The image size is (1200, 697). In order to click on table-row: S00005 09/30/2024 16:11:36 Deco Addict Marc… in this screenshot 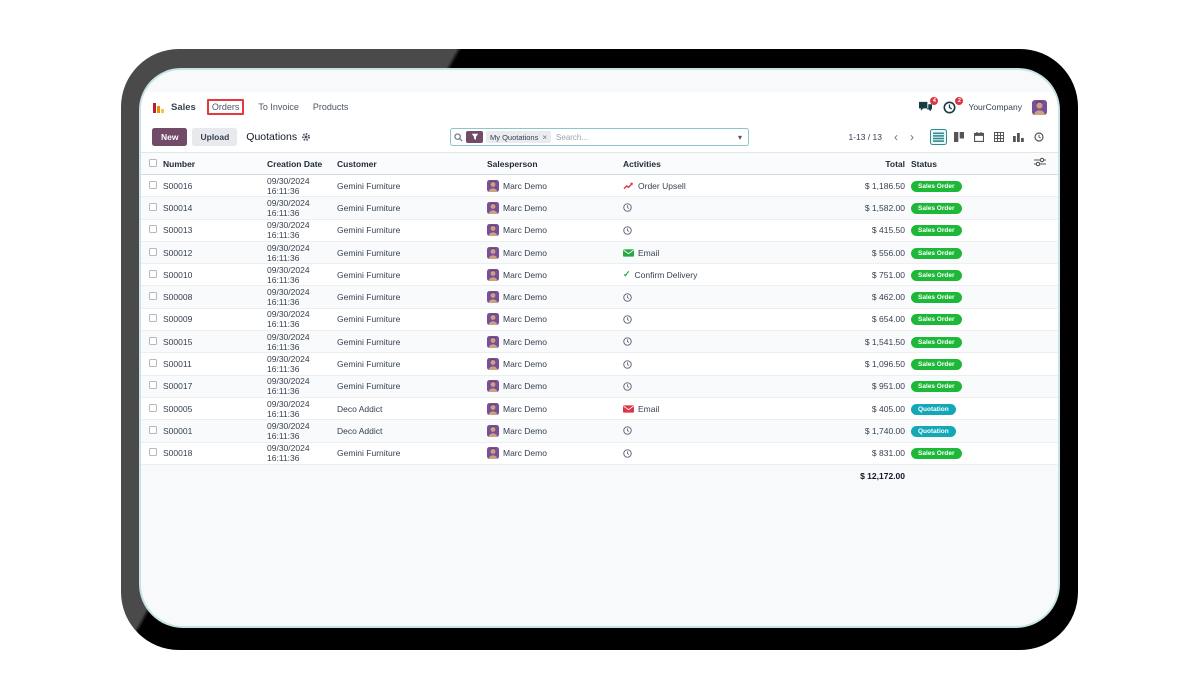, I will do `click(599, 409)`.